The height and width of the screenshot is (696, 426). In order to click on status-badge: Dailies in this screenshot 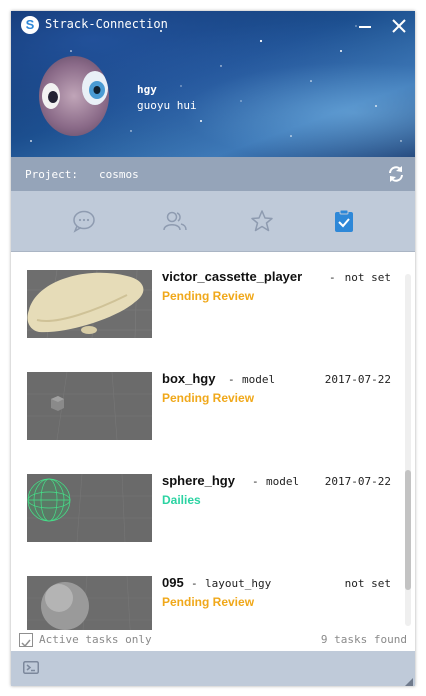, I will do `click(181, 500)`.